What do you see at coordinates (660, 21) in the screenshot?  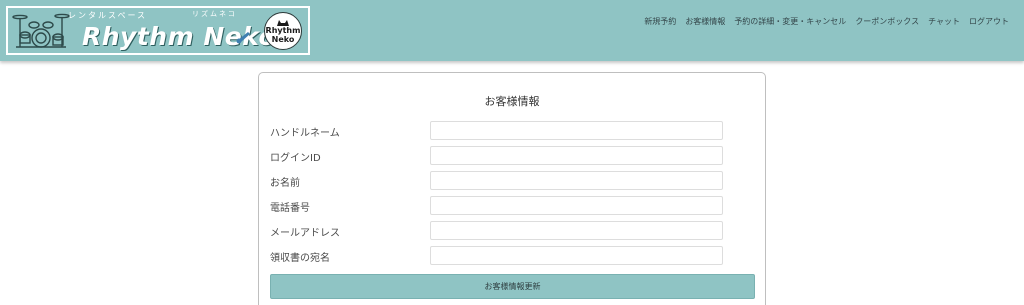 I see `nav-new-reservation: 新規予約` at bounding box center [660, 21].